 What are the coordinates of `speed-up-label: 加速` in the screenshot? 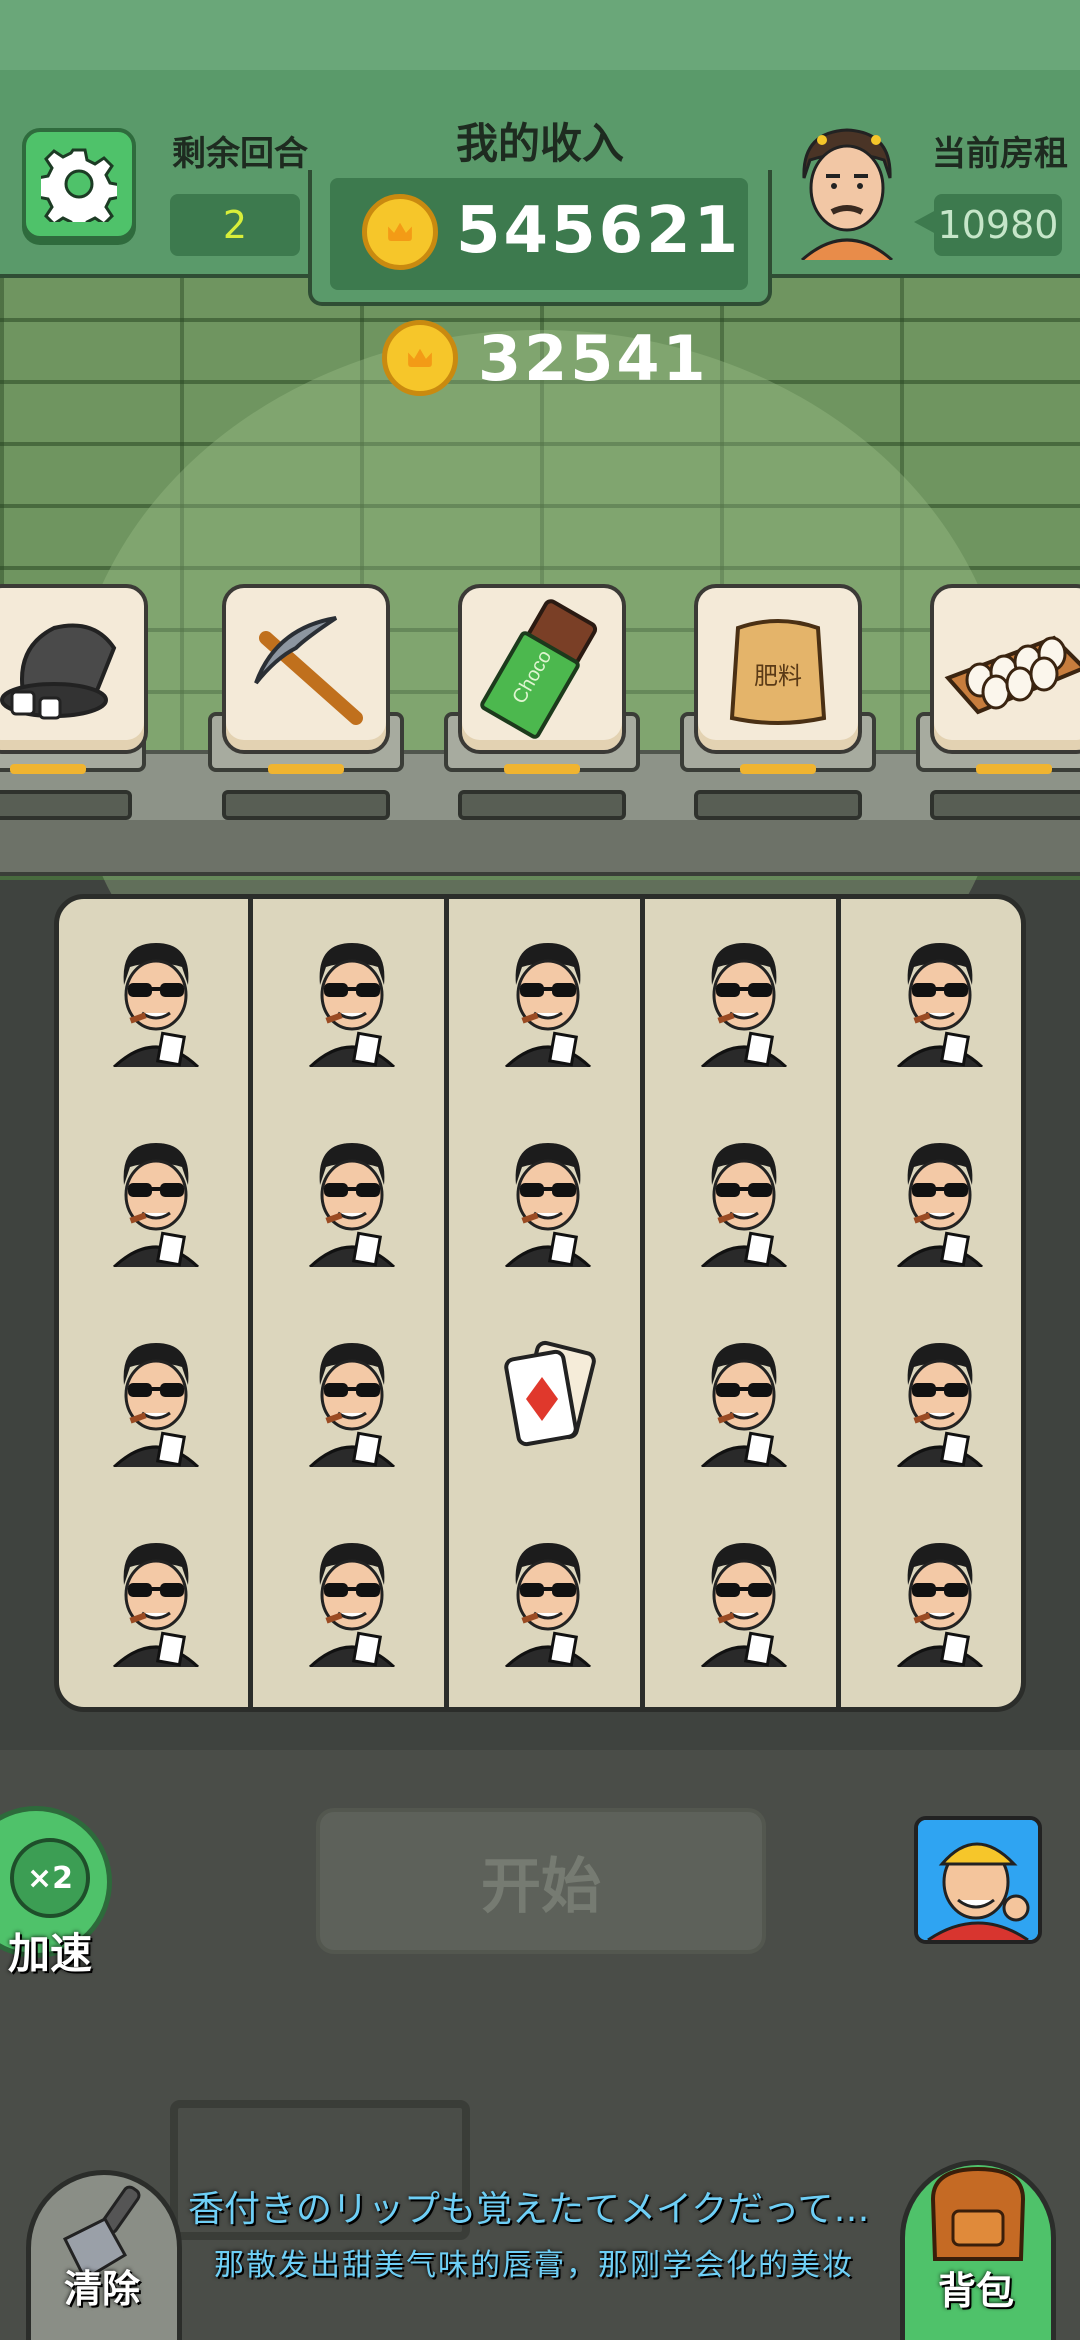 It's located at (50, 1953).